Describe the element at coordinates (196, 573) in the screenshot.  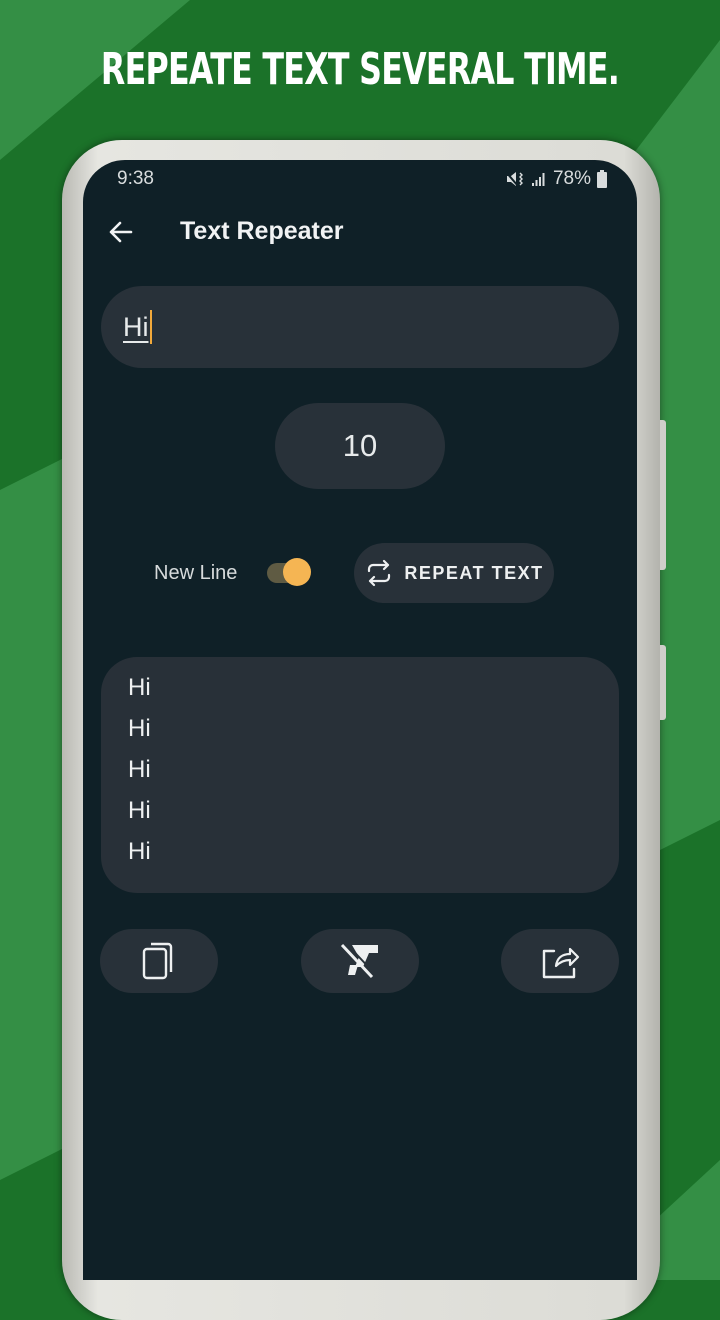
I see `new-line-label: New Line` at that location.